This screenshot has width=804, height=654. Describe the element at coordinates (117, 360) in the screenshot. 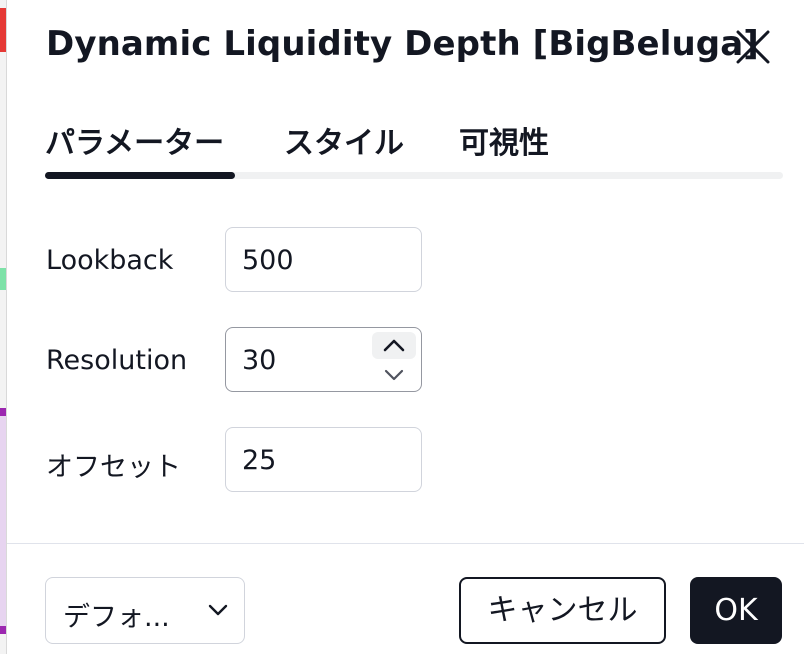

I see `resolution-label: Resolution` at that location.